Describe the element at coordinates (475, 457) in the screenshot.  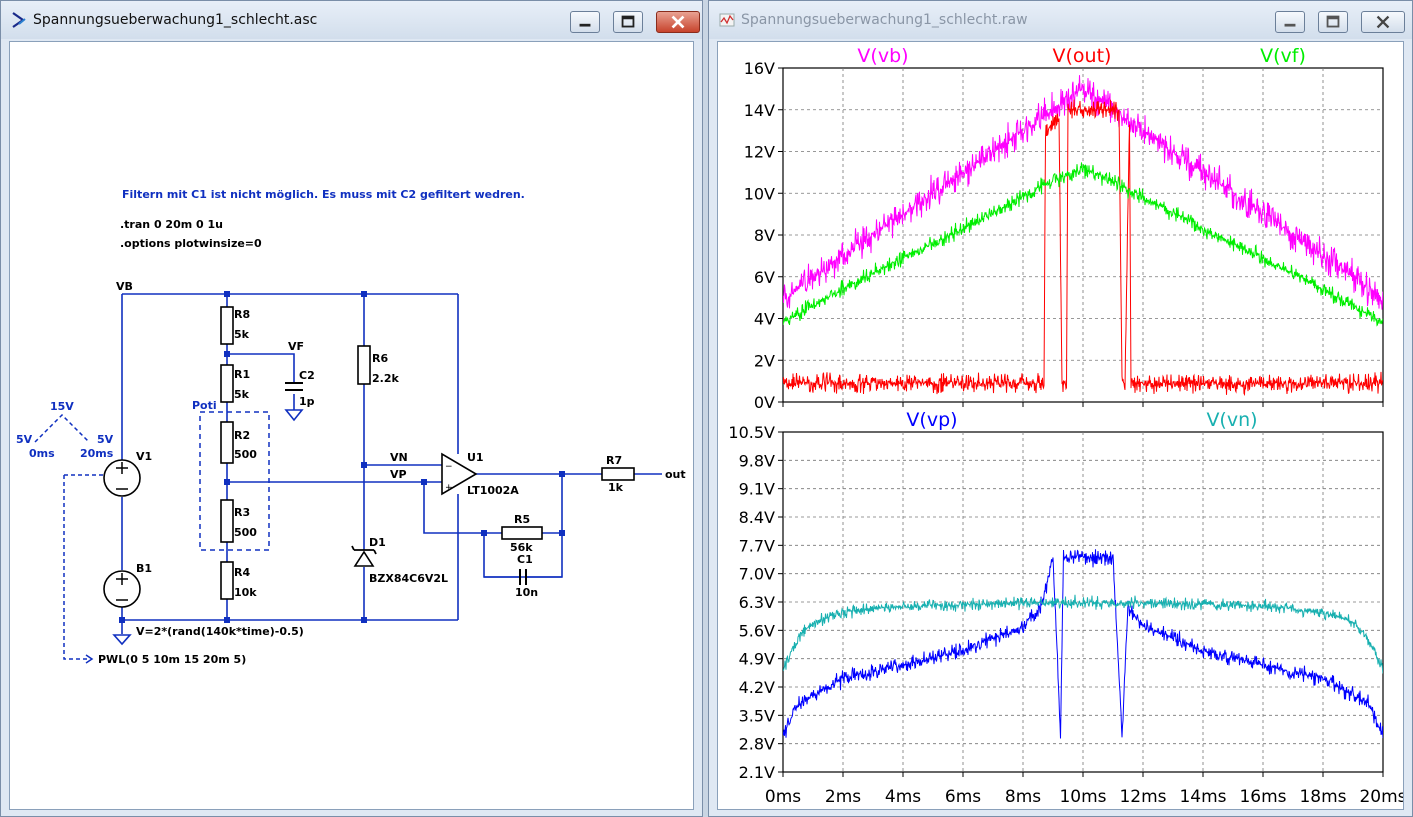
I see `u1-name: U1` at that location.